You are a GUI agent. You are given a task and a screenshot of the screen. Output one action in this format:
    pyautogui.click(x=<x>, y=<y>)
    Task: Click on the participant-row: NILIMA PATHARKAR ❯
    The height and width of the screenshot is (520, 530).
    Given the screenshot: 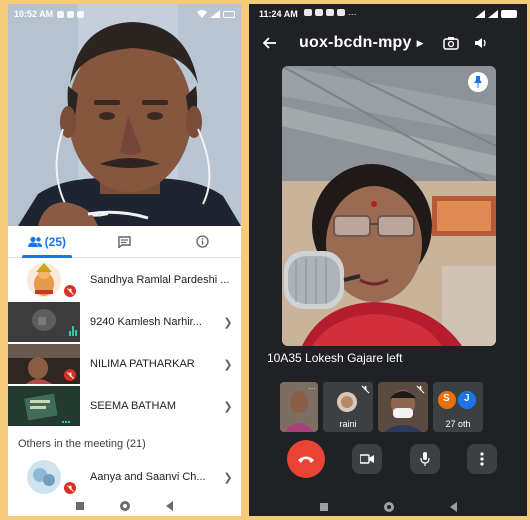 What is the action you would take?
    pyautogui.click(x=124, y=364)
    